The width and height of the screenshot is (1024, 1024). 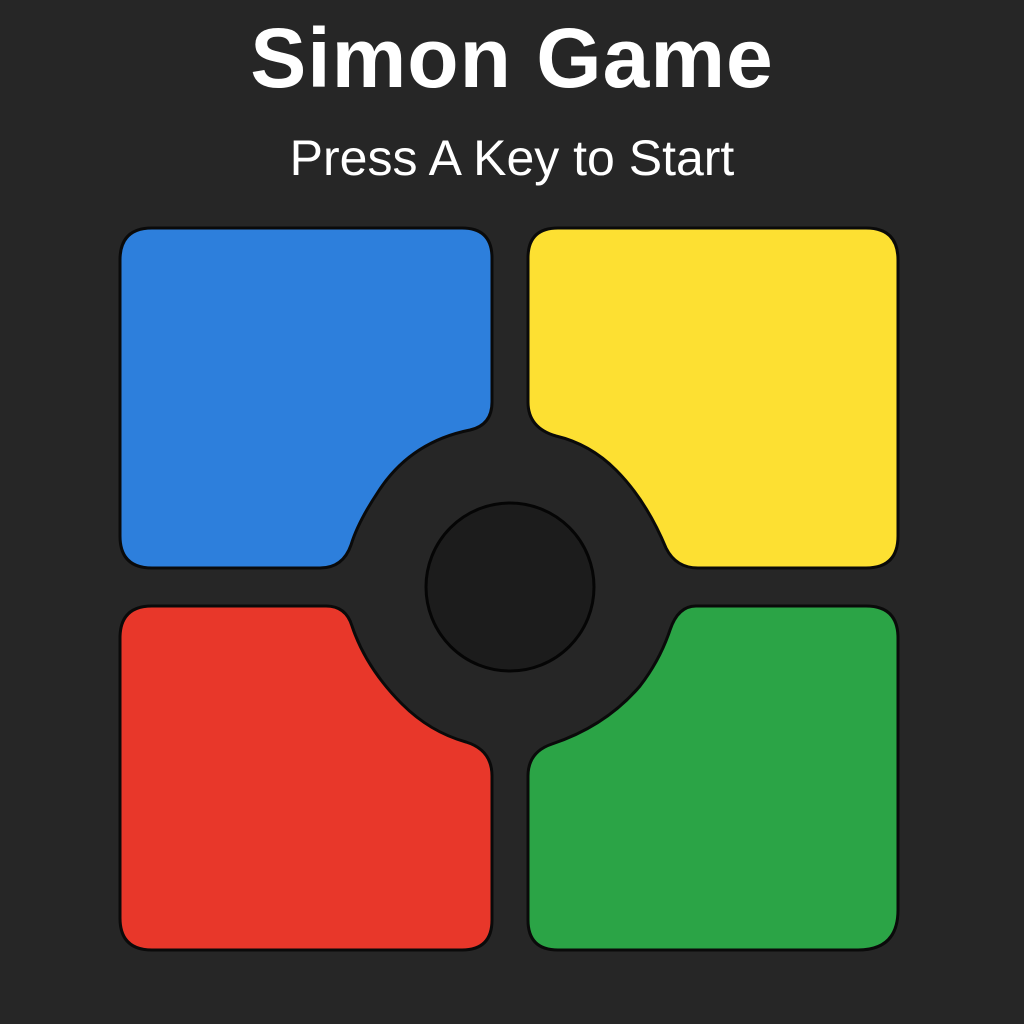 I want to click on yellow-button, so click(x=713, y=398).